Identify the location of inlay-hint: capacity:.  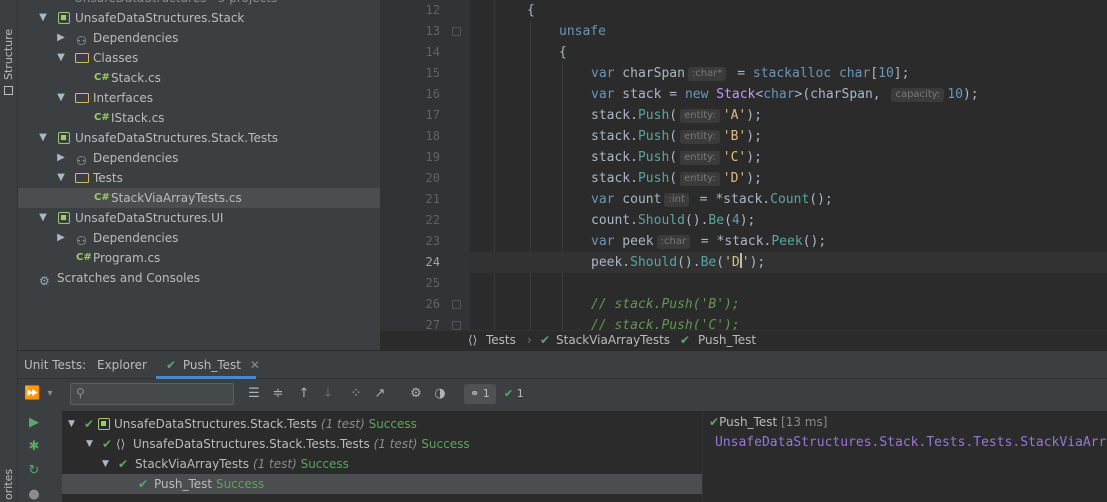
(918, 95).